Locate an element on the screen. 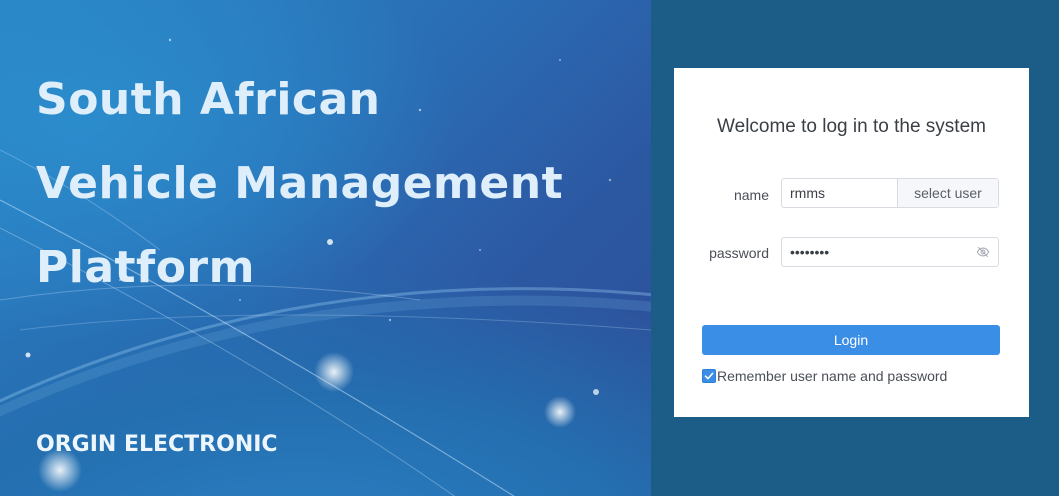 This screenshot has height=496, width=1059. remember-checkbox is located at coordinates (709, 376).